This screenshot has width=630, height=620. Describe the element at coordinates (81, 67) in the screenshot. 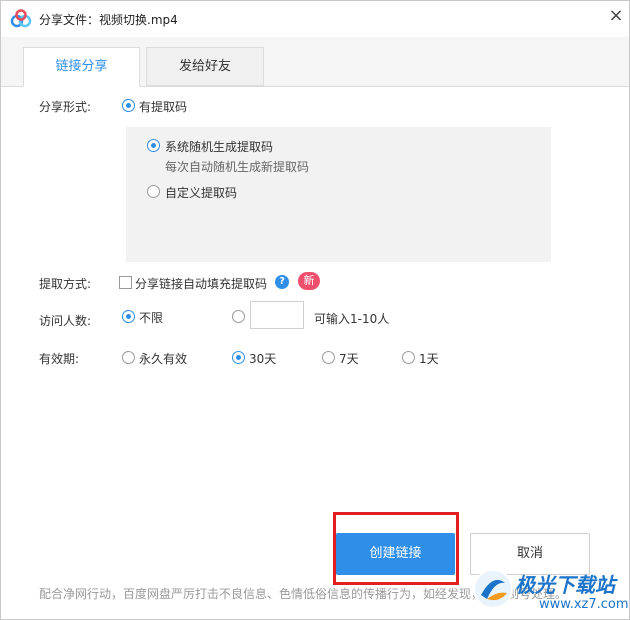

I see `tab-link-share: 链接分享` at that location.